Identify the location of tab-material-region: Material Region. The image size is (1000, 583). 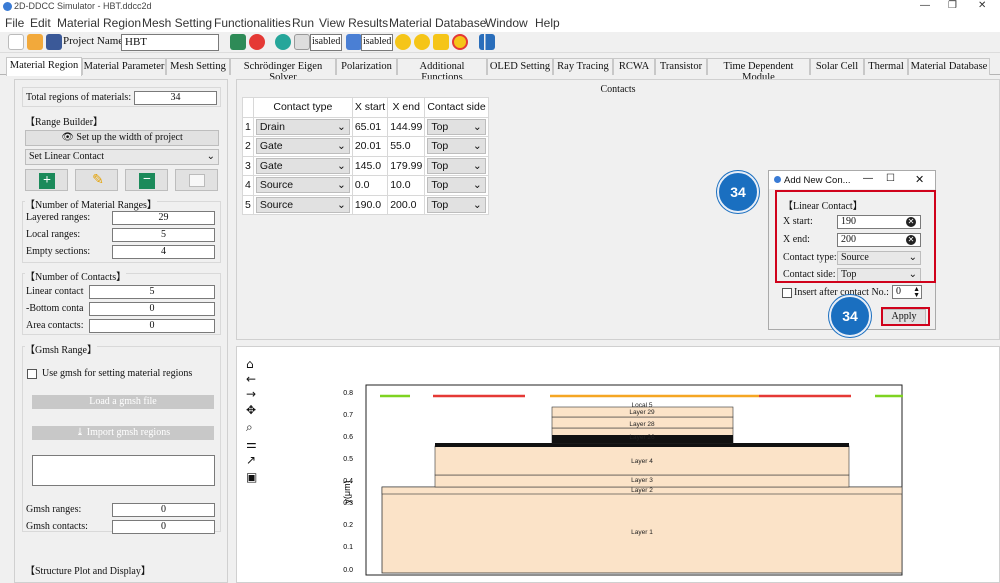
(44, 66).